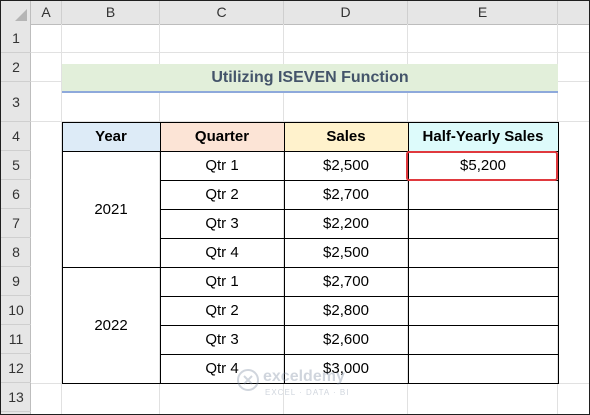  I want to click on column-header-d: D, so click(346, 12).